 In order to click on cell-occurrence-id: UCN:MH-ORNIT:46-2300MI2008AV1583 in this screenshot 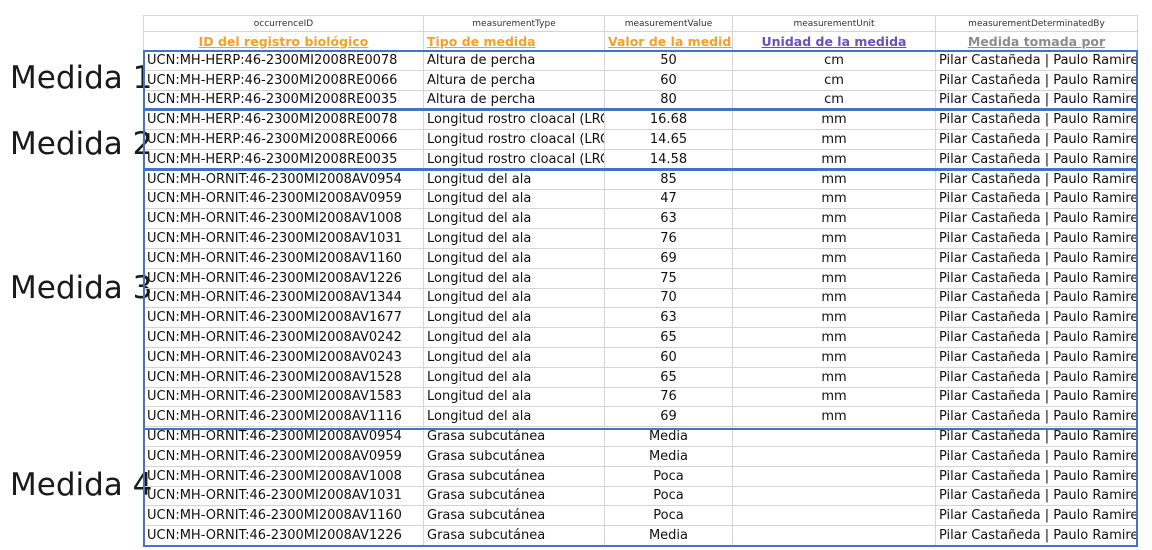, I will do `click(283, 397)`.